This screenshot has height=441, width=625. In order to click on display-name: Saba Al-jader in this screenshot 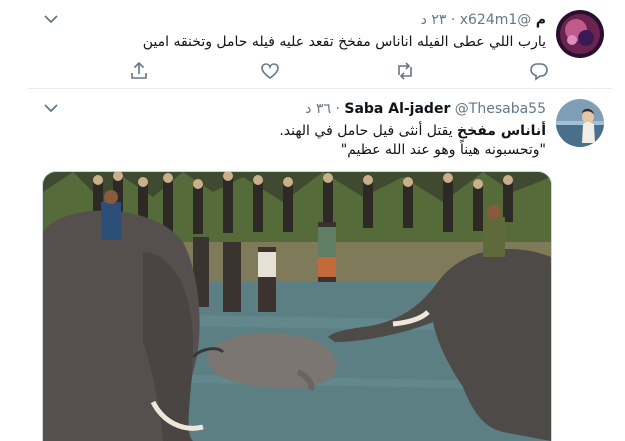, I will do `click(397, 109)`.